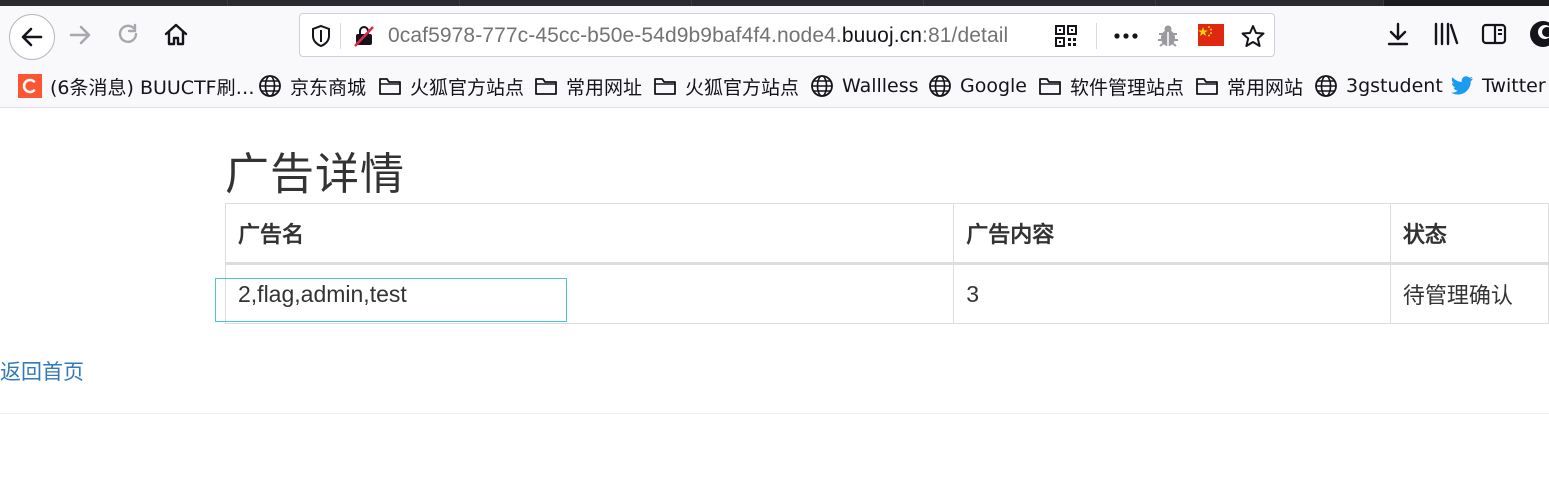 The image size is (1549, 489). What do you see at coordinates (1394, 86) in the screenshot?
I see `bookmark-label: 3gstudent` at bounding box center [1394, 86].